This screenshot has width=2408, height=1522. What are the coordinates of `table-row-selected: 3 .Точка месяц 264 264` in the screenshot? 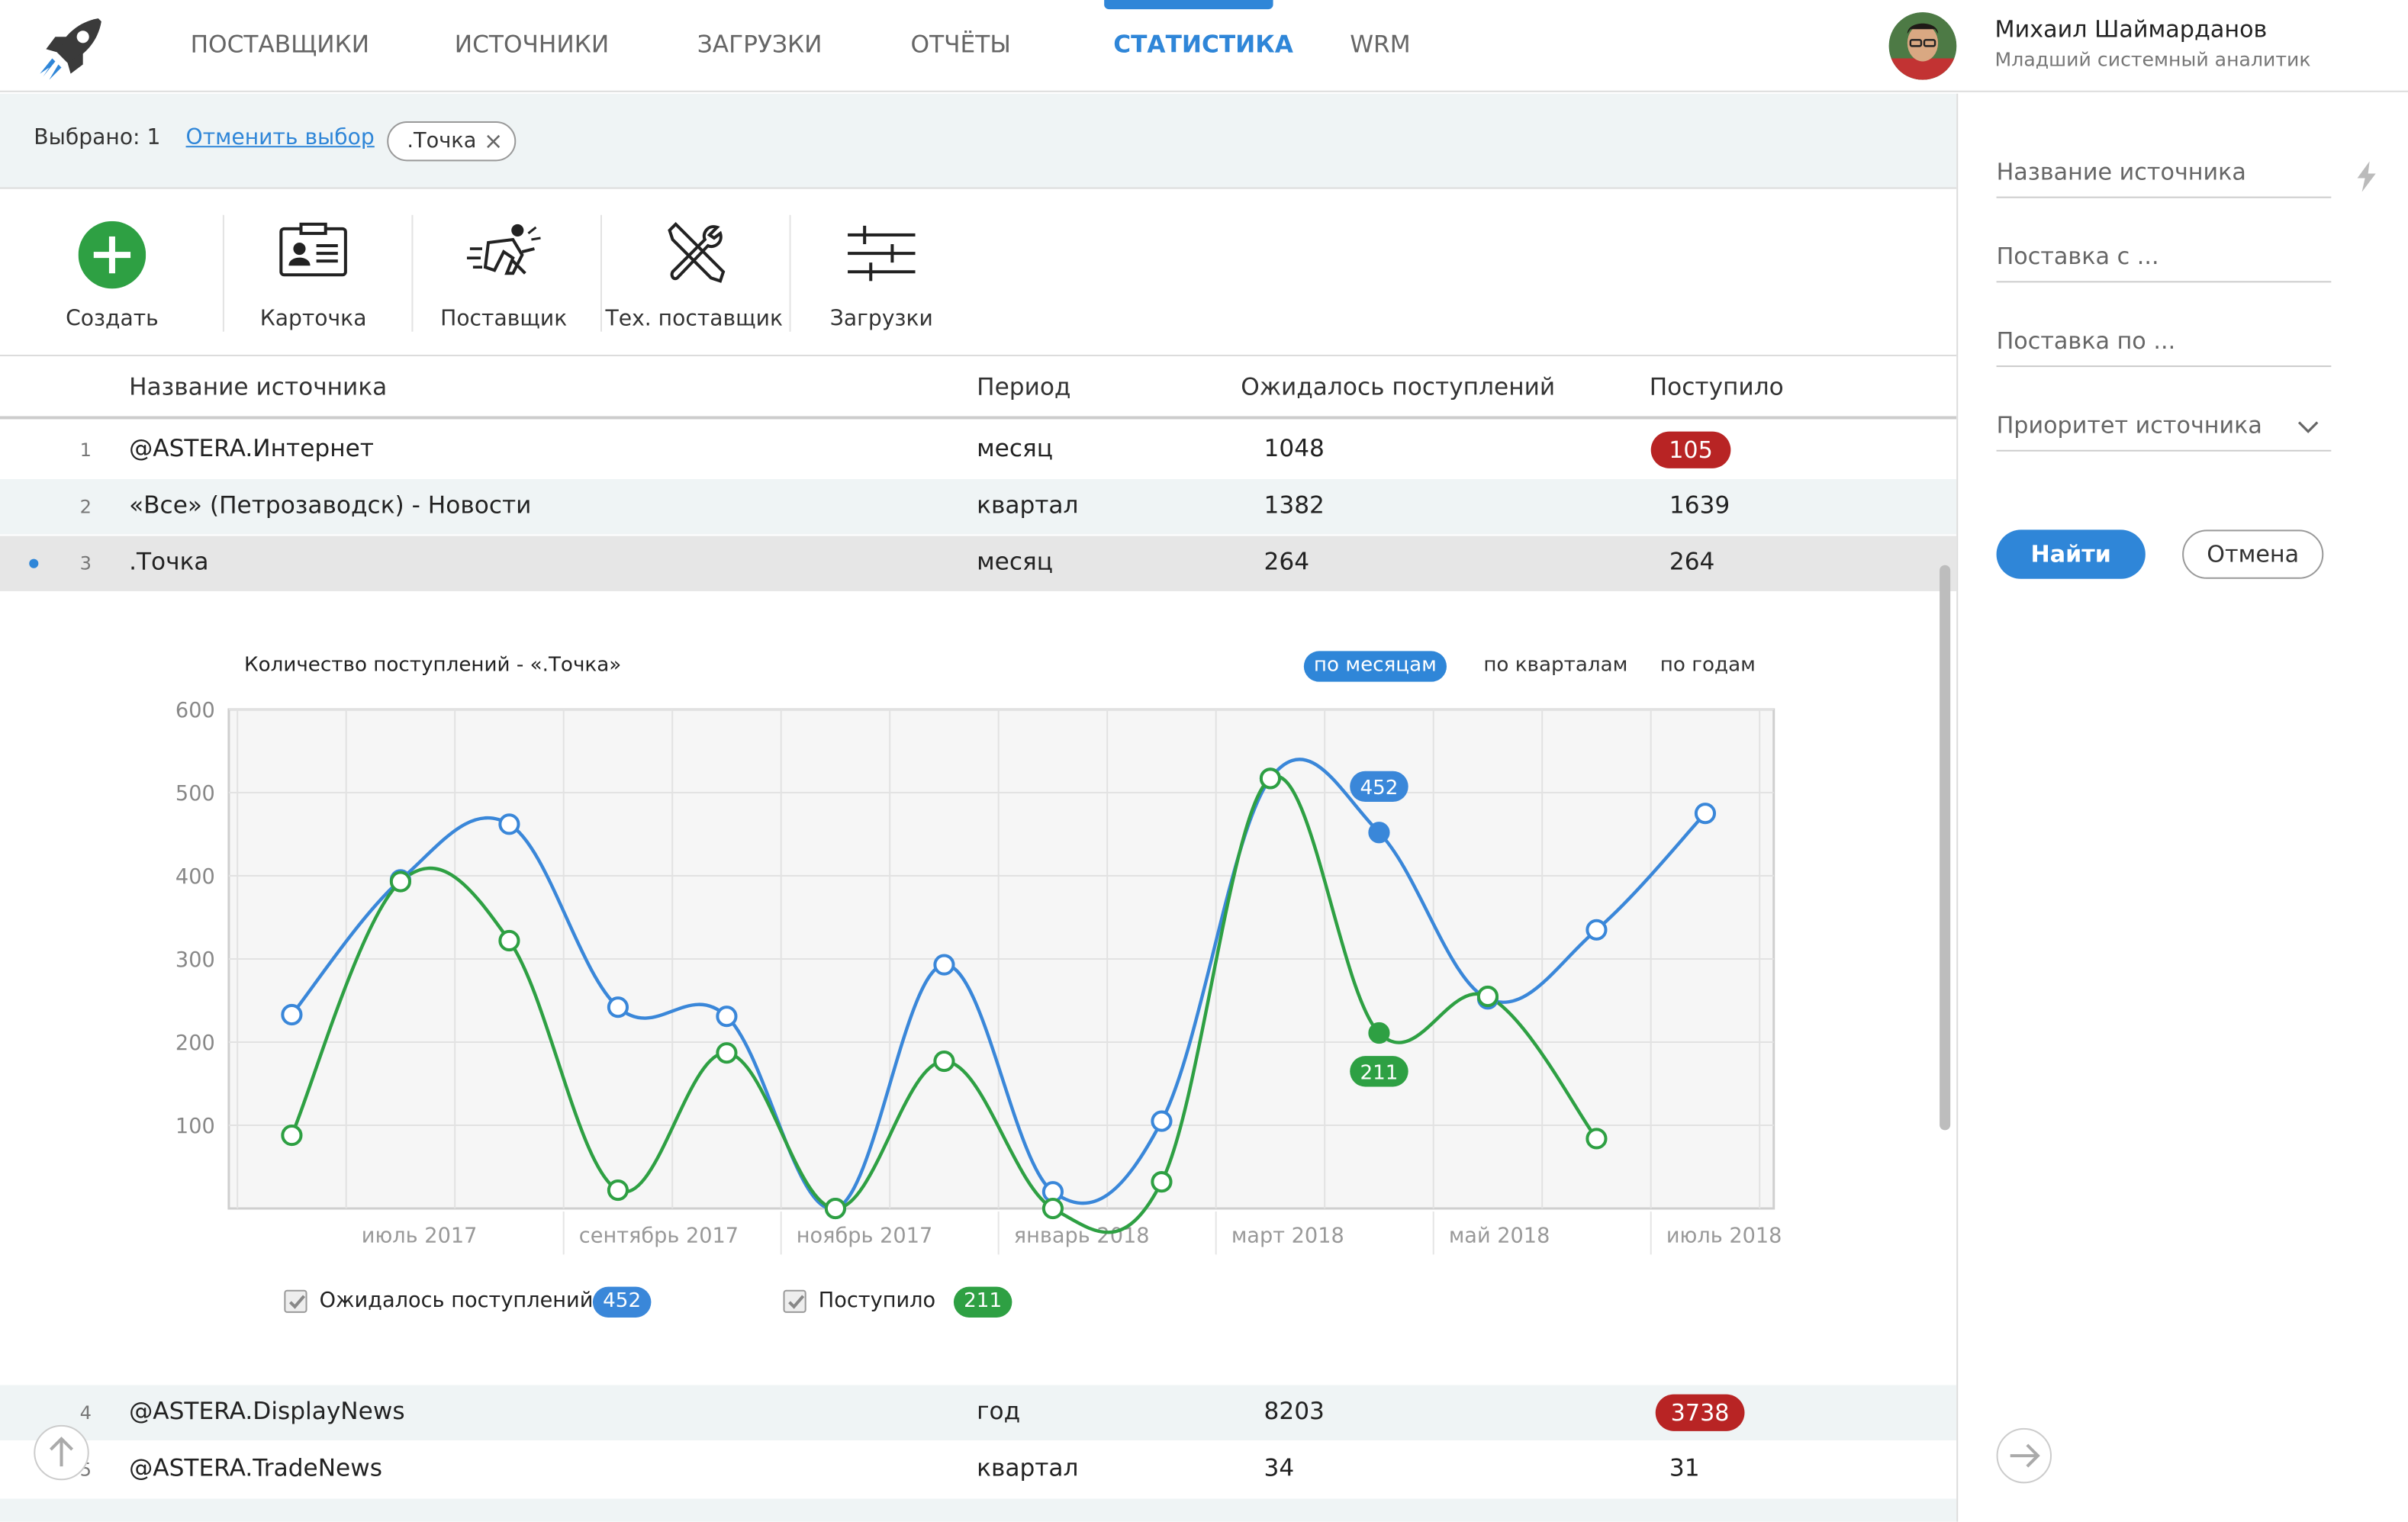 It's located at (978, 563).